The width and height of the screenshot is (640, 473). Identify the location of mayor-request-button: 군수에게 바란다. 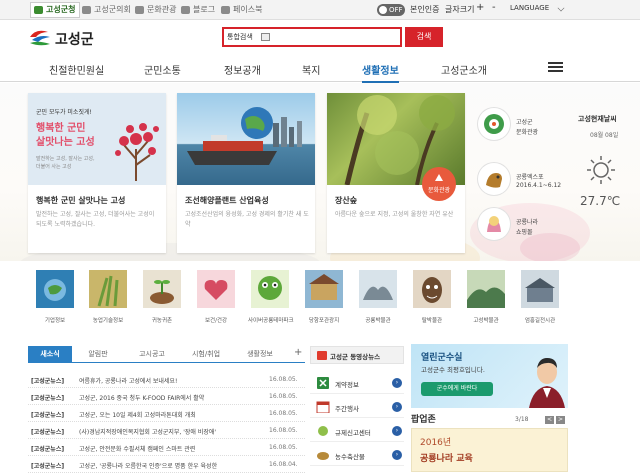
(457, 389).